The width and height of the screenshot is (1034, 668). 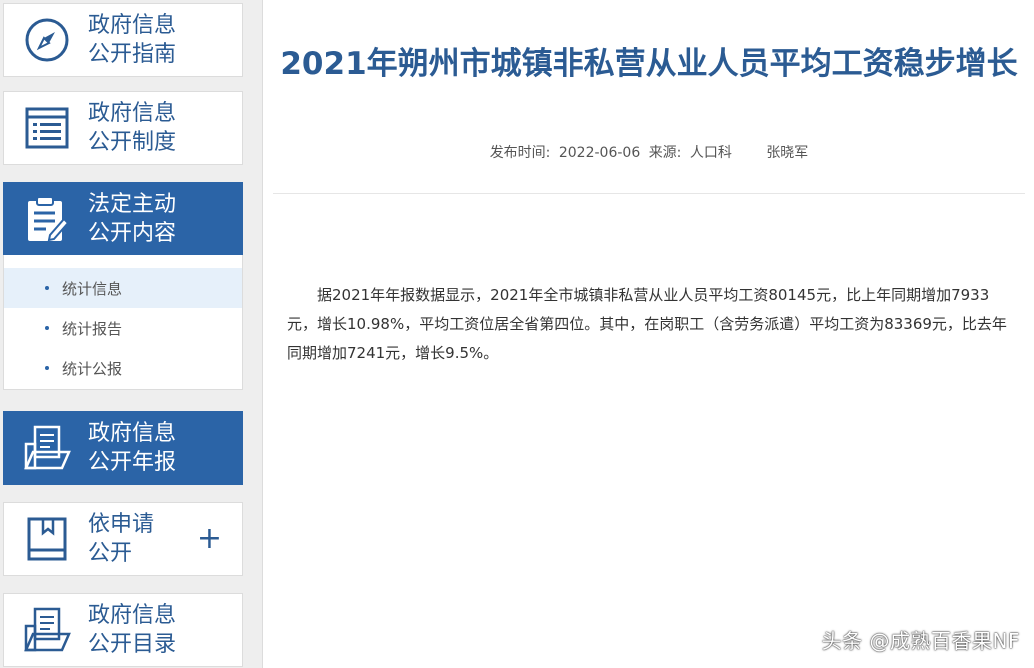 What do you see at coordinates (520, 153) in the screenshot?
I see `publish-label: 发布时间:` at bounding box center [520, 153].